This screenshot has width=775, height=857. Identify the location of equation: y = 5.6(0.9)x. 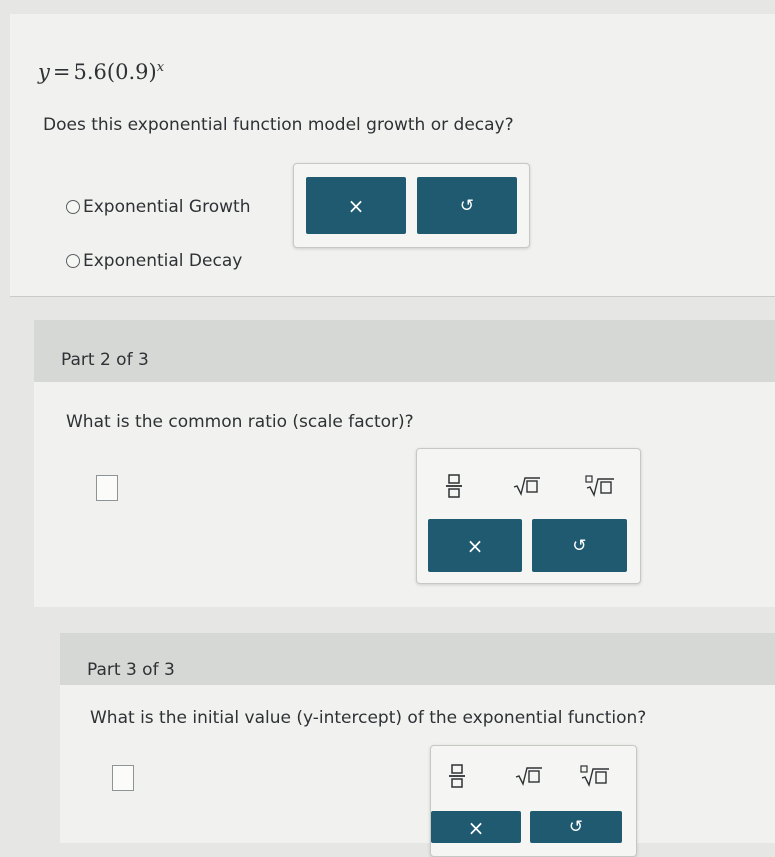
(101, 72).